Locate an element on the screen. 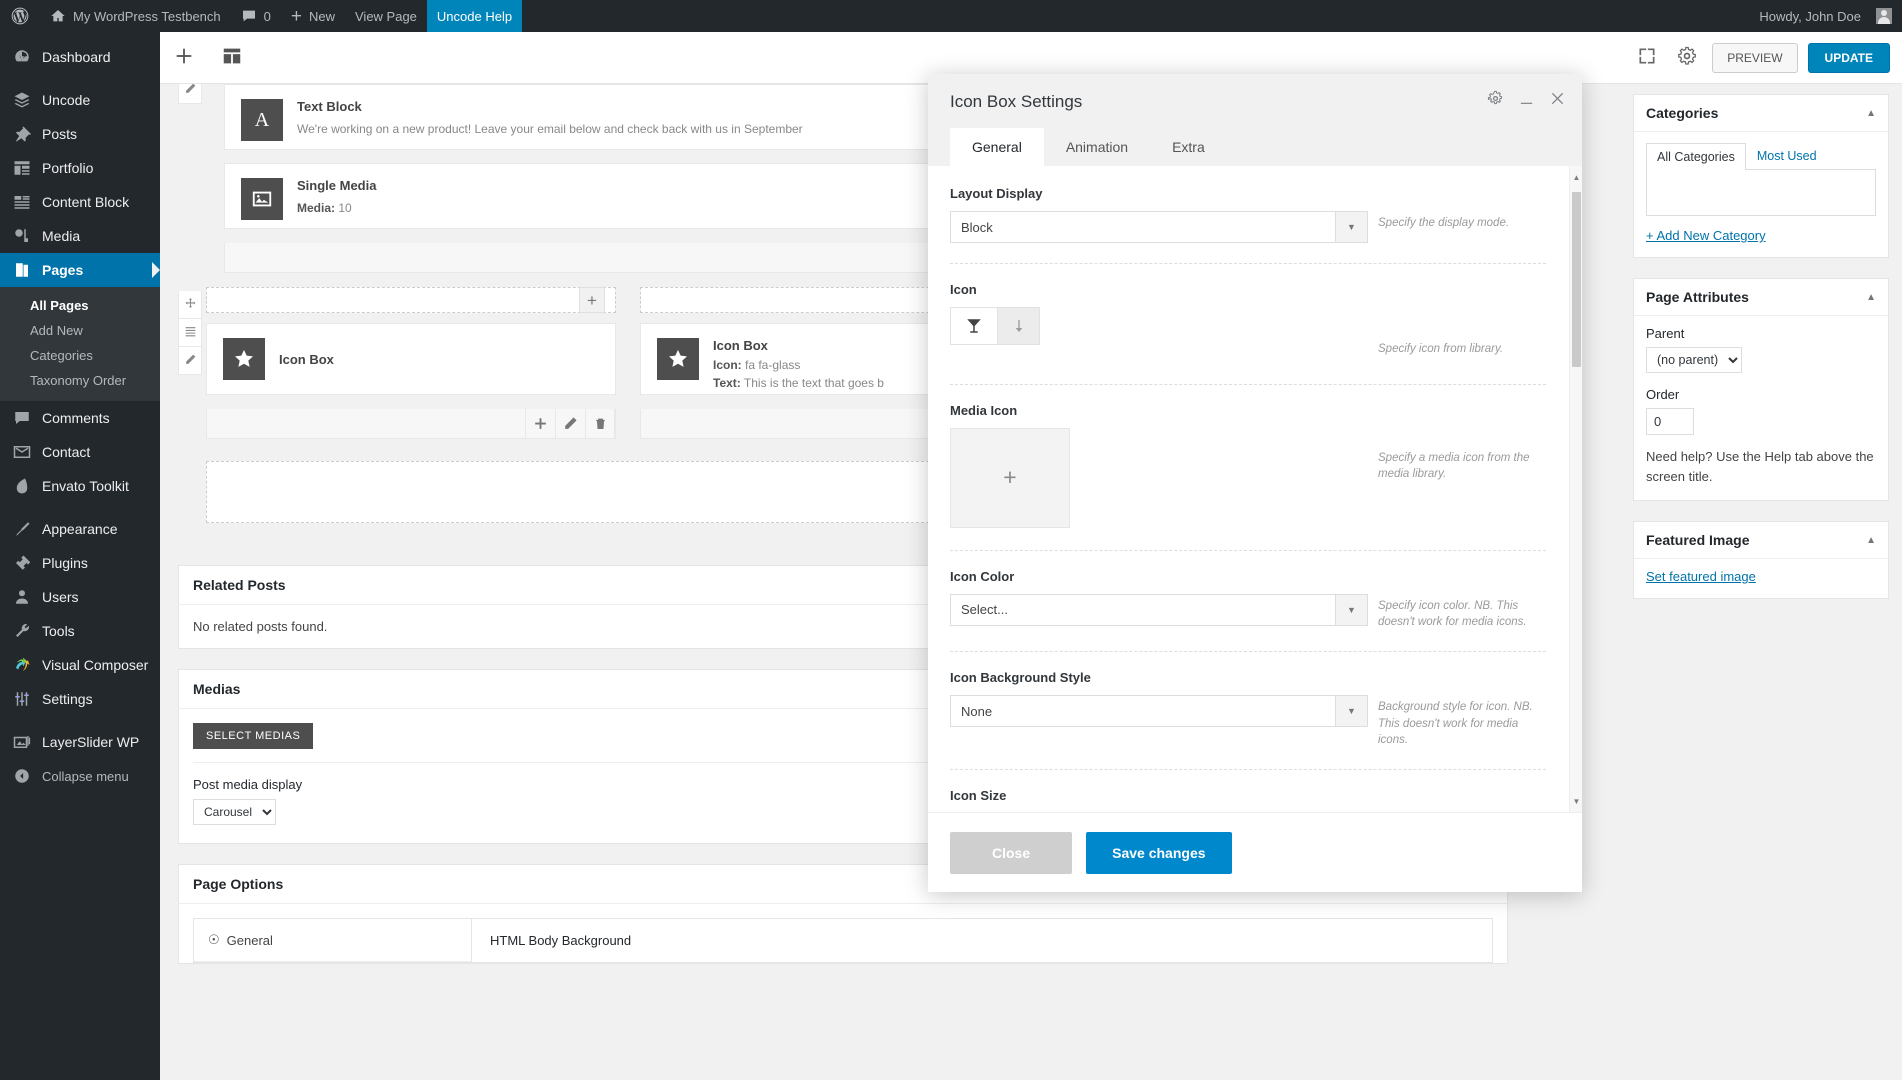 This screenshot has width=1902, height=1080. menu-separator is located at coordinates (80, 507).